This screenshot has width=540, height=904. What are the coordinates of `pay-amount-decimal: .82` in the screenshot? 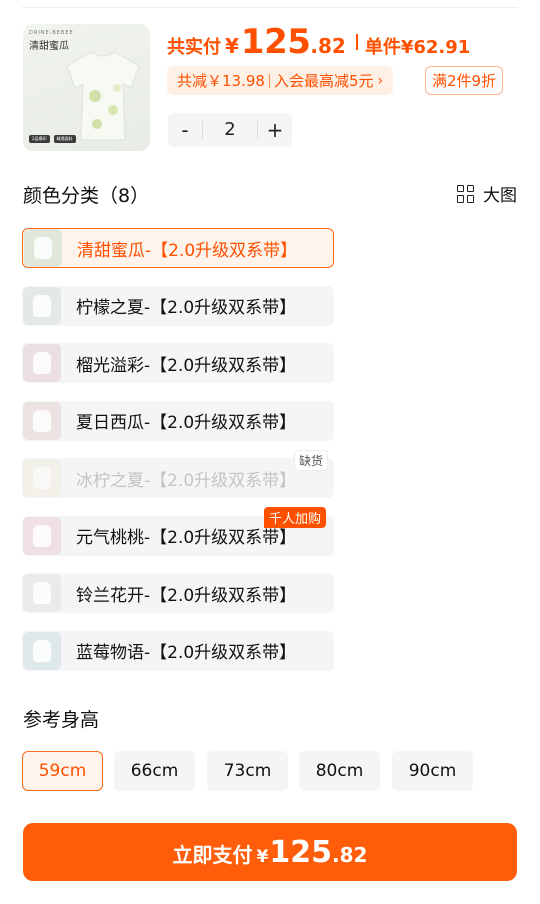 It's located at (350, 855).